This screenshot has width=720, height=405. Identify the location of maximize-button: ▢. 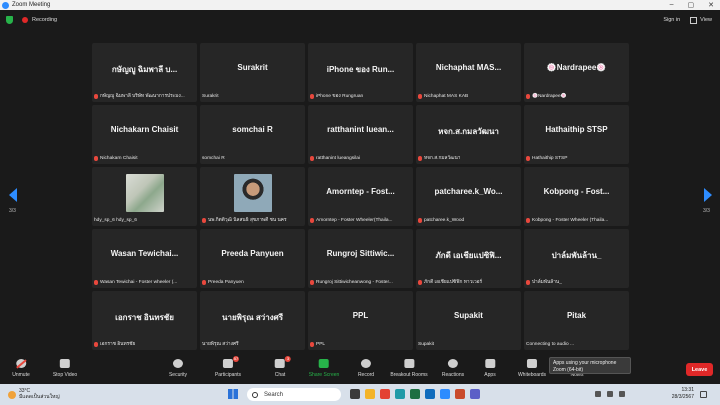
(691, 5).